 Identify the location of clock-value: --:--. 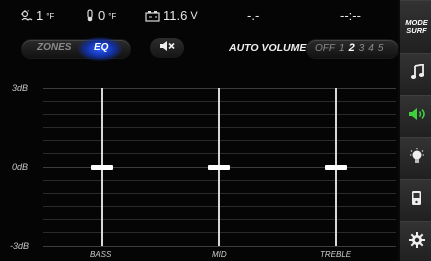
(350, 15).